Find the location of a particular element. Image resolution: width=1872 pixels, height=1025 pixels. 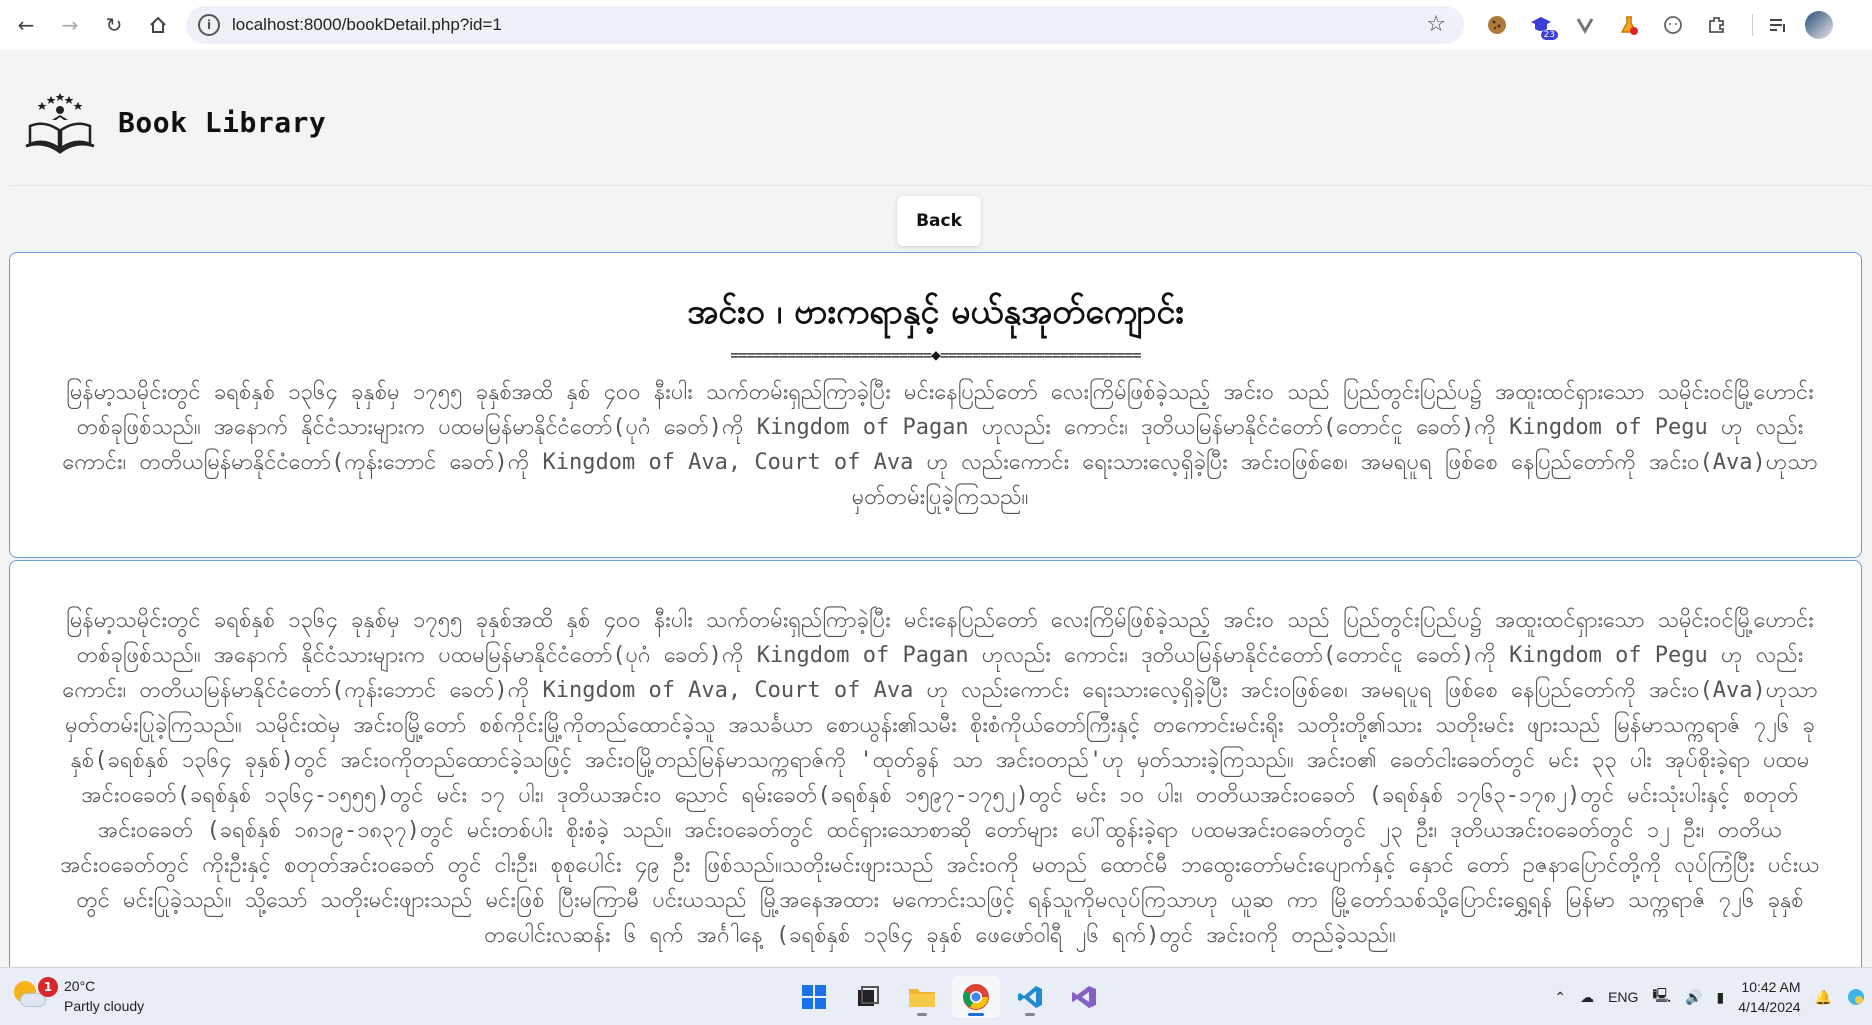

flask-icon is located at coordinates (1629, 25).